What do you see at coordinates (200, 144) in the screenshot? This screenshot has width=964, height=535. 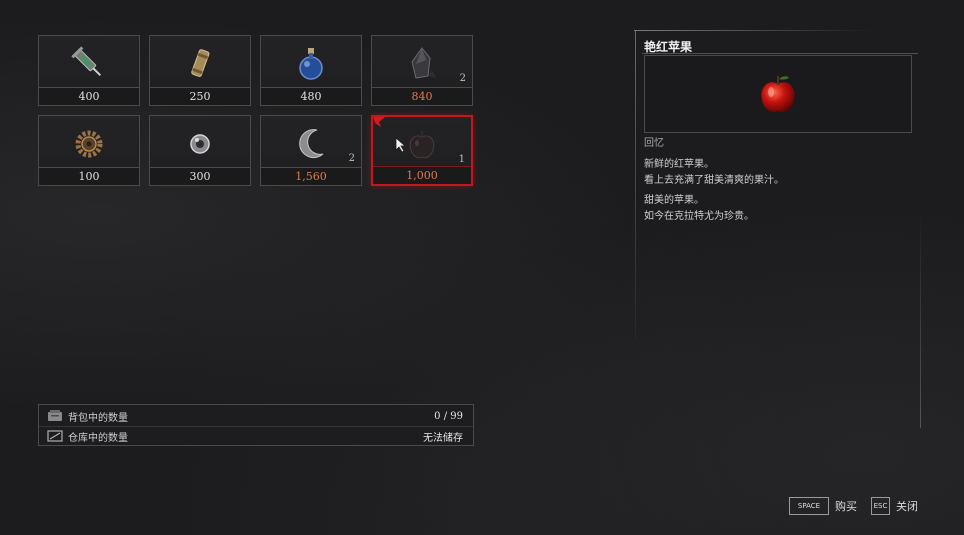 I see `silver-orb-icon` at bounding box center [200, 144].